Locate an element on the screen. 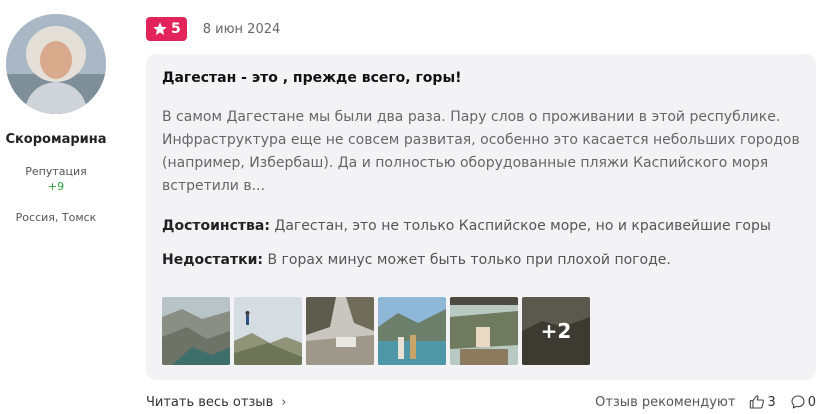 This screenshot has height=414, width=816. photo-more: +2 is located at coordinates (556, 331).